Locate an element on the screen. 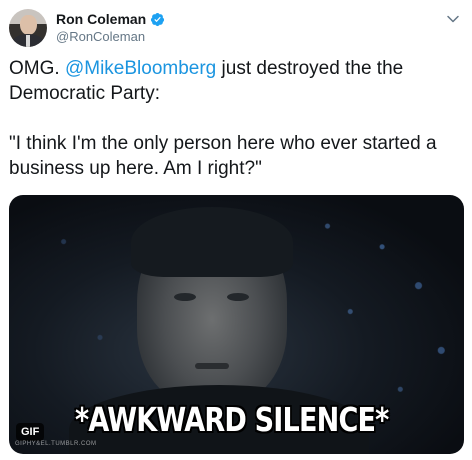 This screenshot has width=472, height=460. chevron-down-icon is located at coordinates (453, 19).